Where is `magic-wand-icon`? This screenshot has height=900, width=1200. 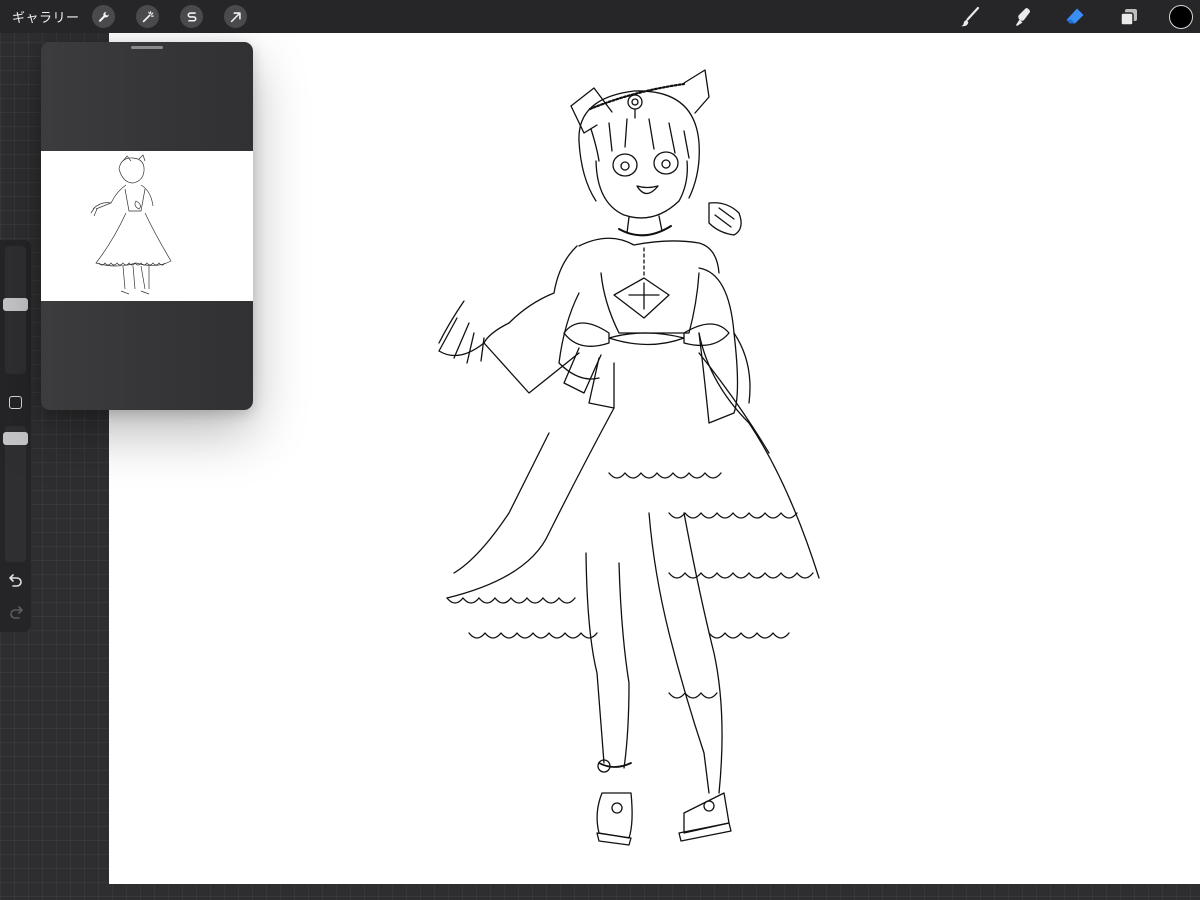 magic-wand-icon is located at coordinates (148, 16).